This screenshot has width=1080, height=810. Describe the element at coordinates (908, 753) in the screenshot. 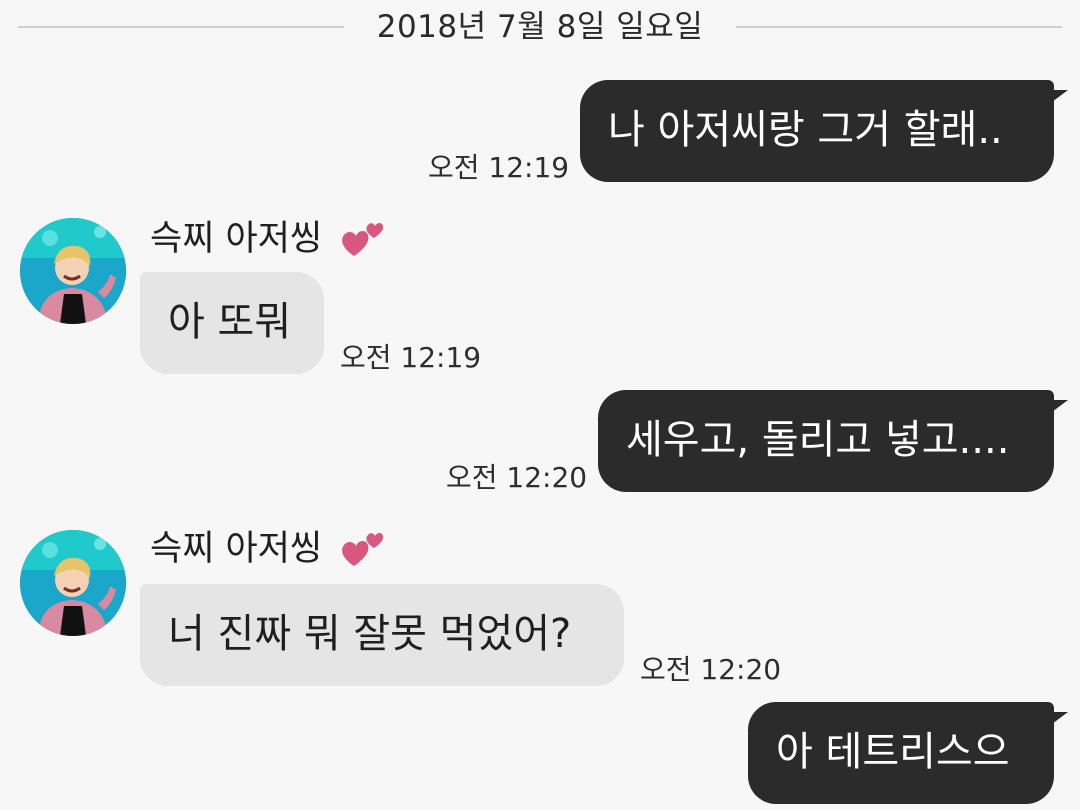

I see `outgoing-message-bubble: 아 테트리스으` at that location.